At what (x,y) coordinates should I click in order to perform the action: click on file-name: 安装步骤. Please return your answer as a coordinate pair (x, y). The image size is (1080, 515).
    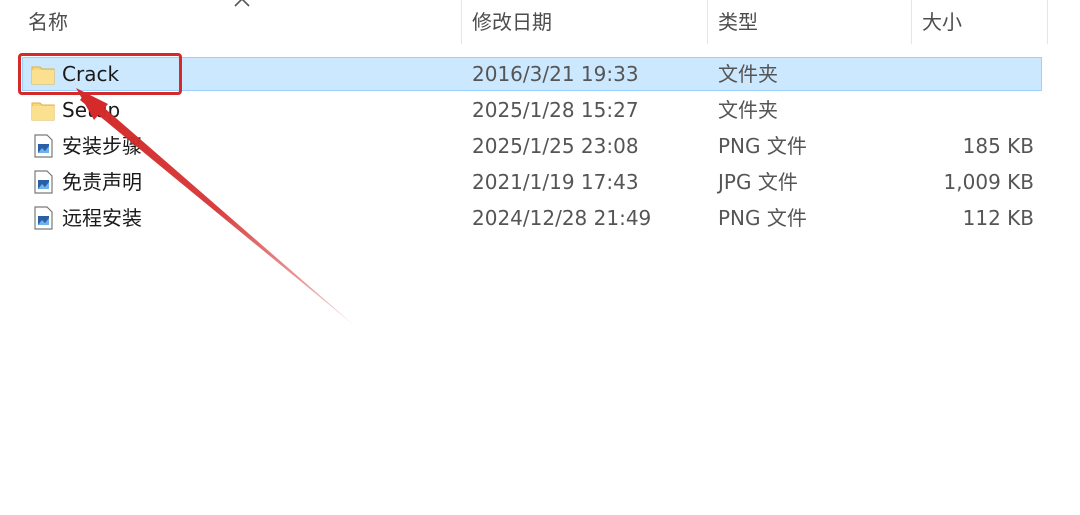
    Looking at the image, I should click on (102, 146).